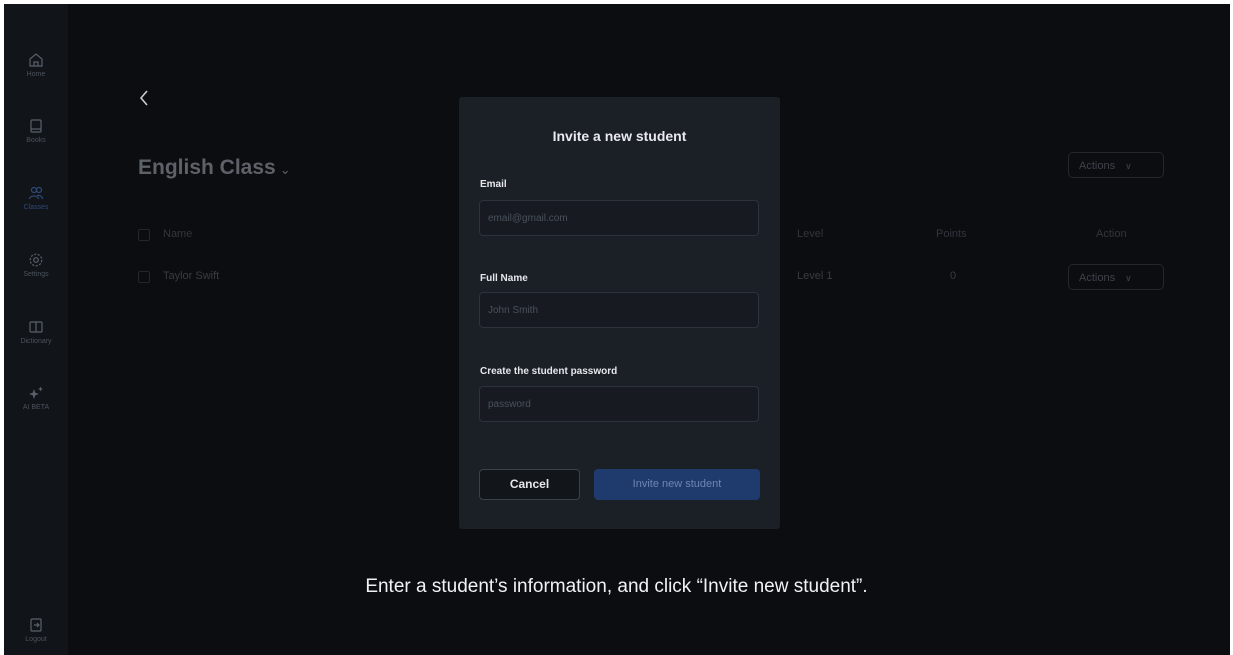 The width and height of the screenshot is (1233, 655). What do you see at coordinates (285, 169) in the screenshot?
I see `chevron-down-icon: ⌄` at bounding box center [285, 169].